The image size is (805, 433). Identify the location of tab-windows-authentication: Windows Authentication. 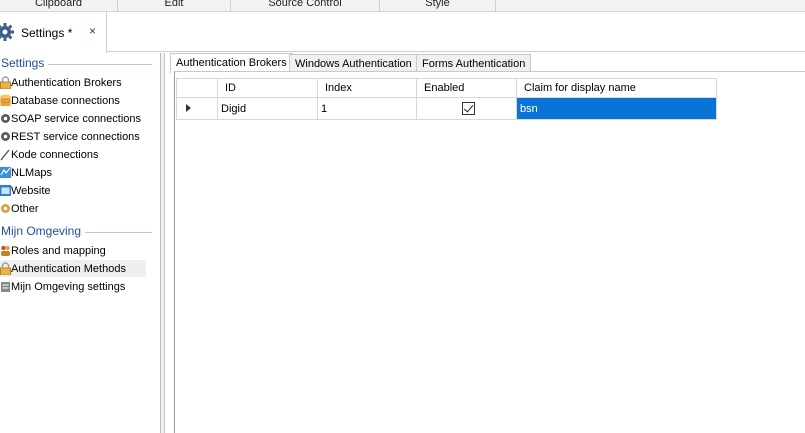
(353, 63).